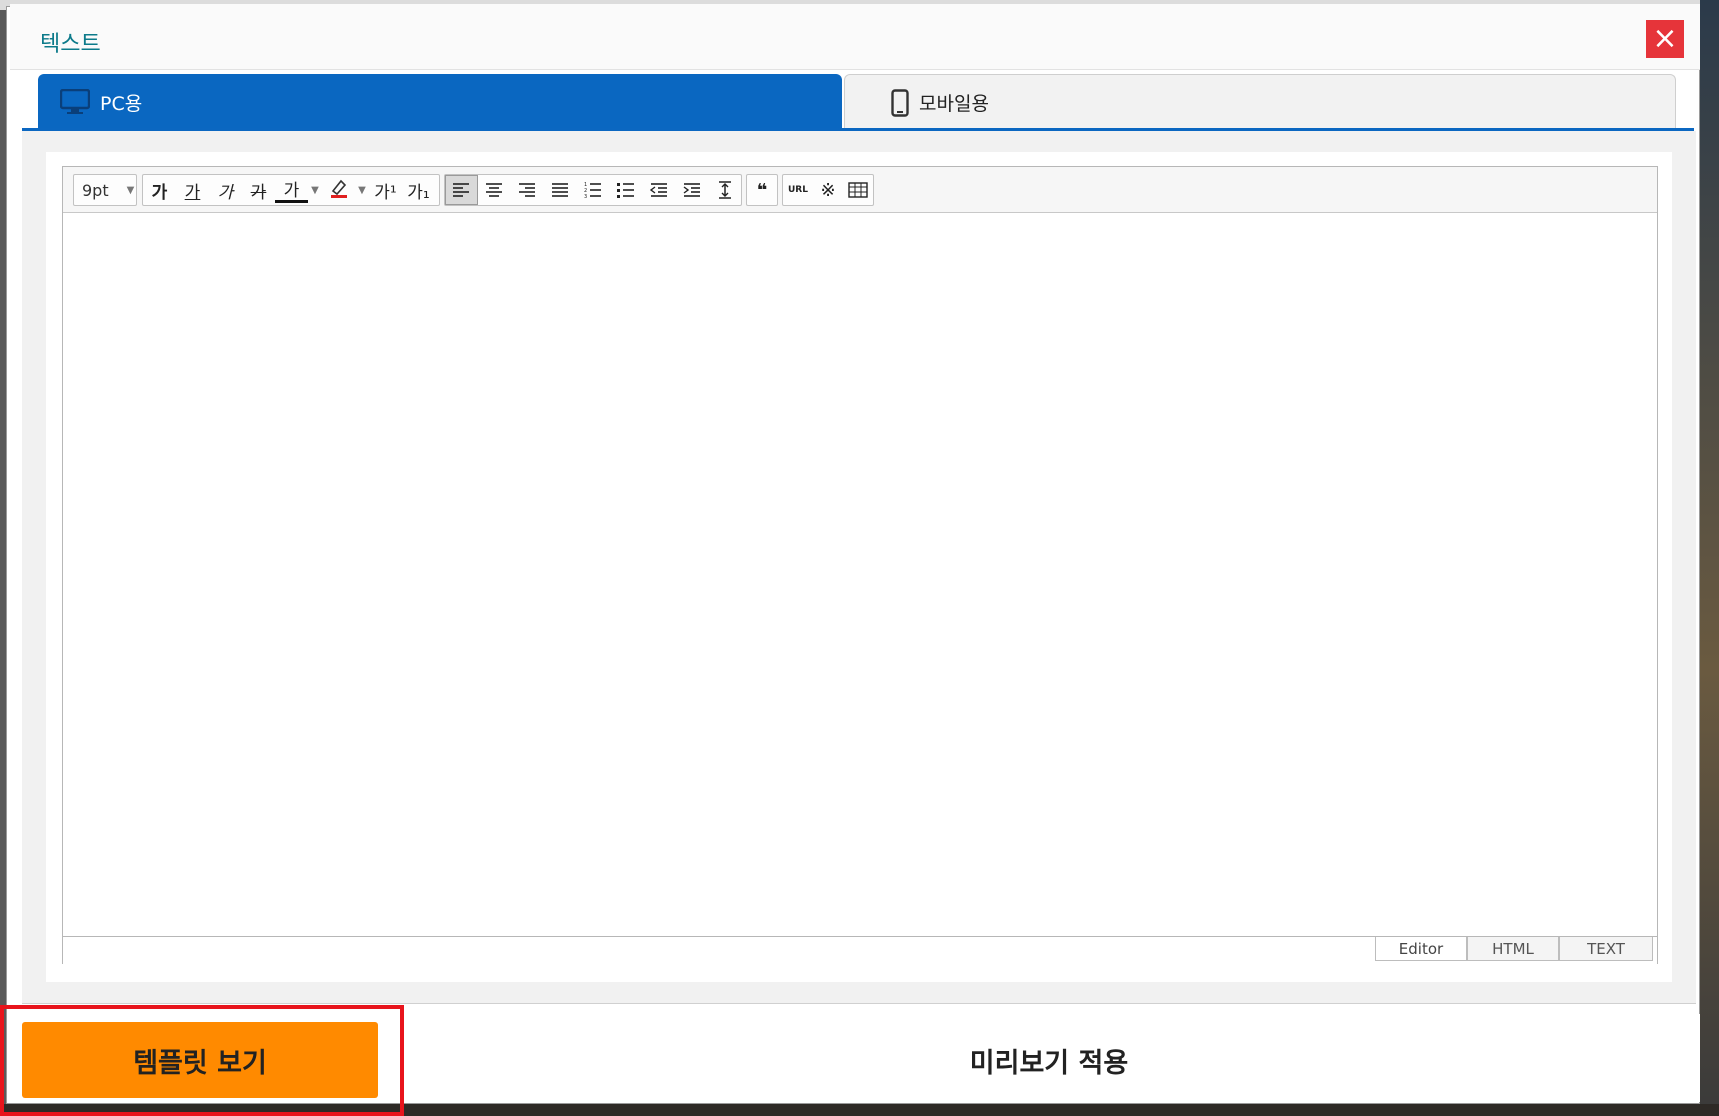 This screenshot has height=1116, width=1719. What do you see at coordinates (855, 37) in the screenshot?
I see `dialog-header: 텍스트 ×` at bounding box center [855, 37].